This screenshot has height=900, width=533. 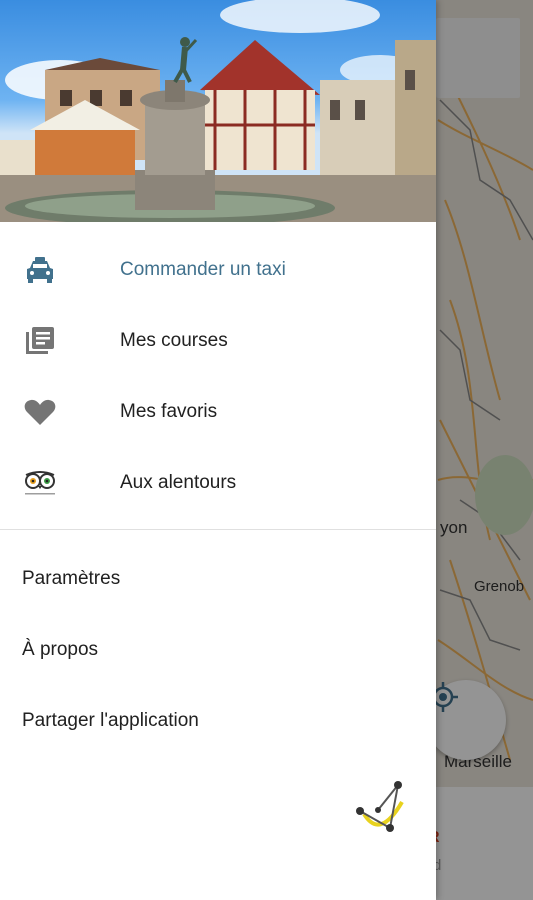 What do you see at coordinates (178, 482) in the screenshot?
I see `menu-item-label: Aux alentours` at bounding box center [178, 482].